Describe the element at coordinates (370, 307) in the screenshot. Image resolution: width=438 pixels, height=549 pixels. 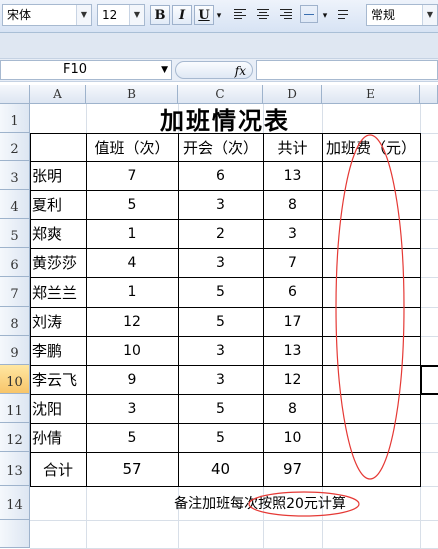
I see `annotation-ellipse-column-e` at that location.